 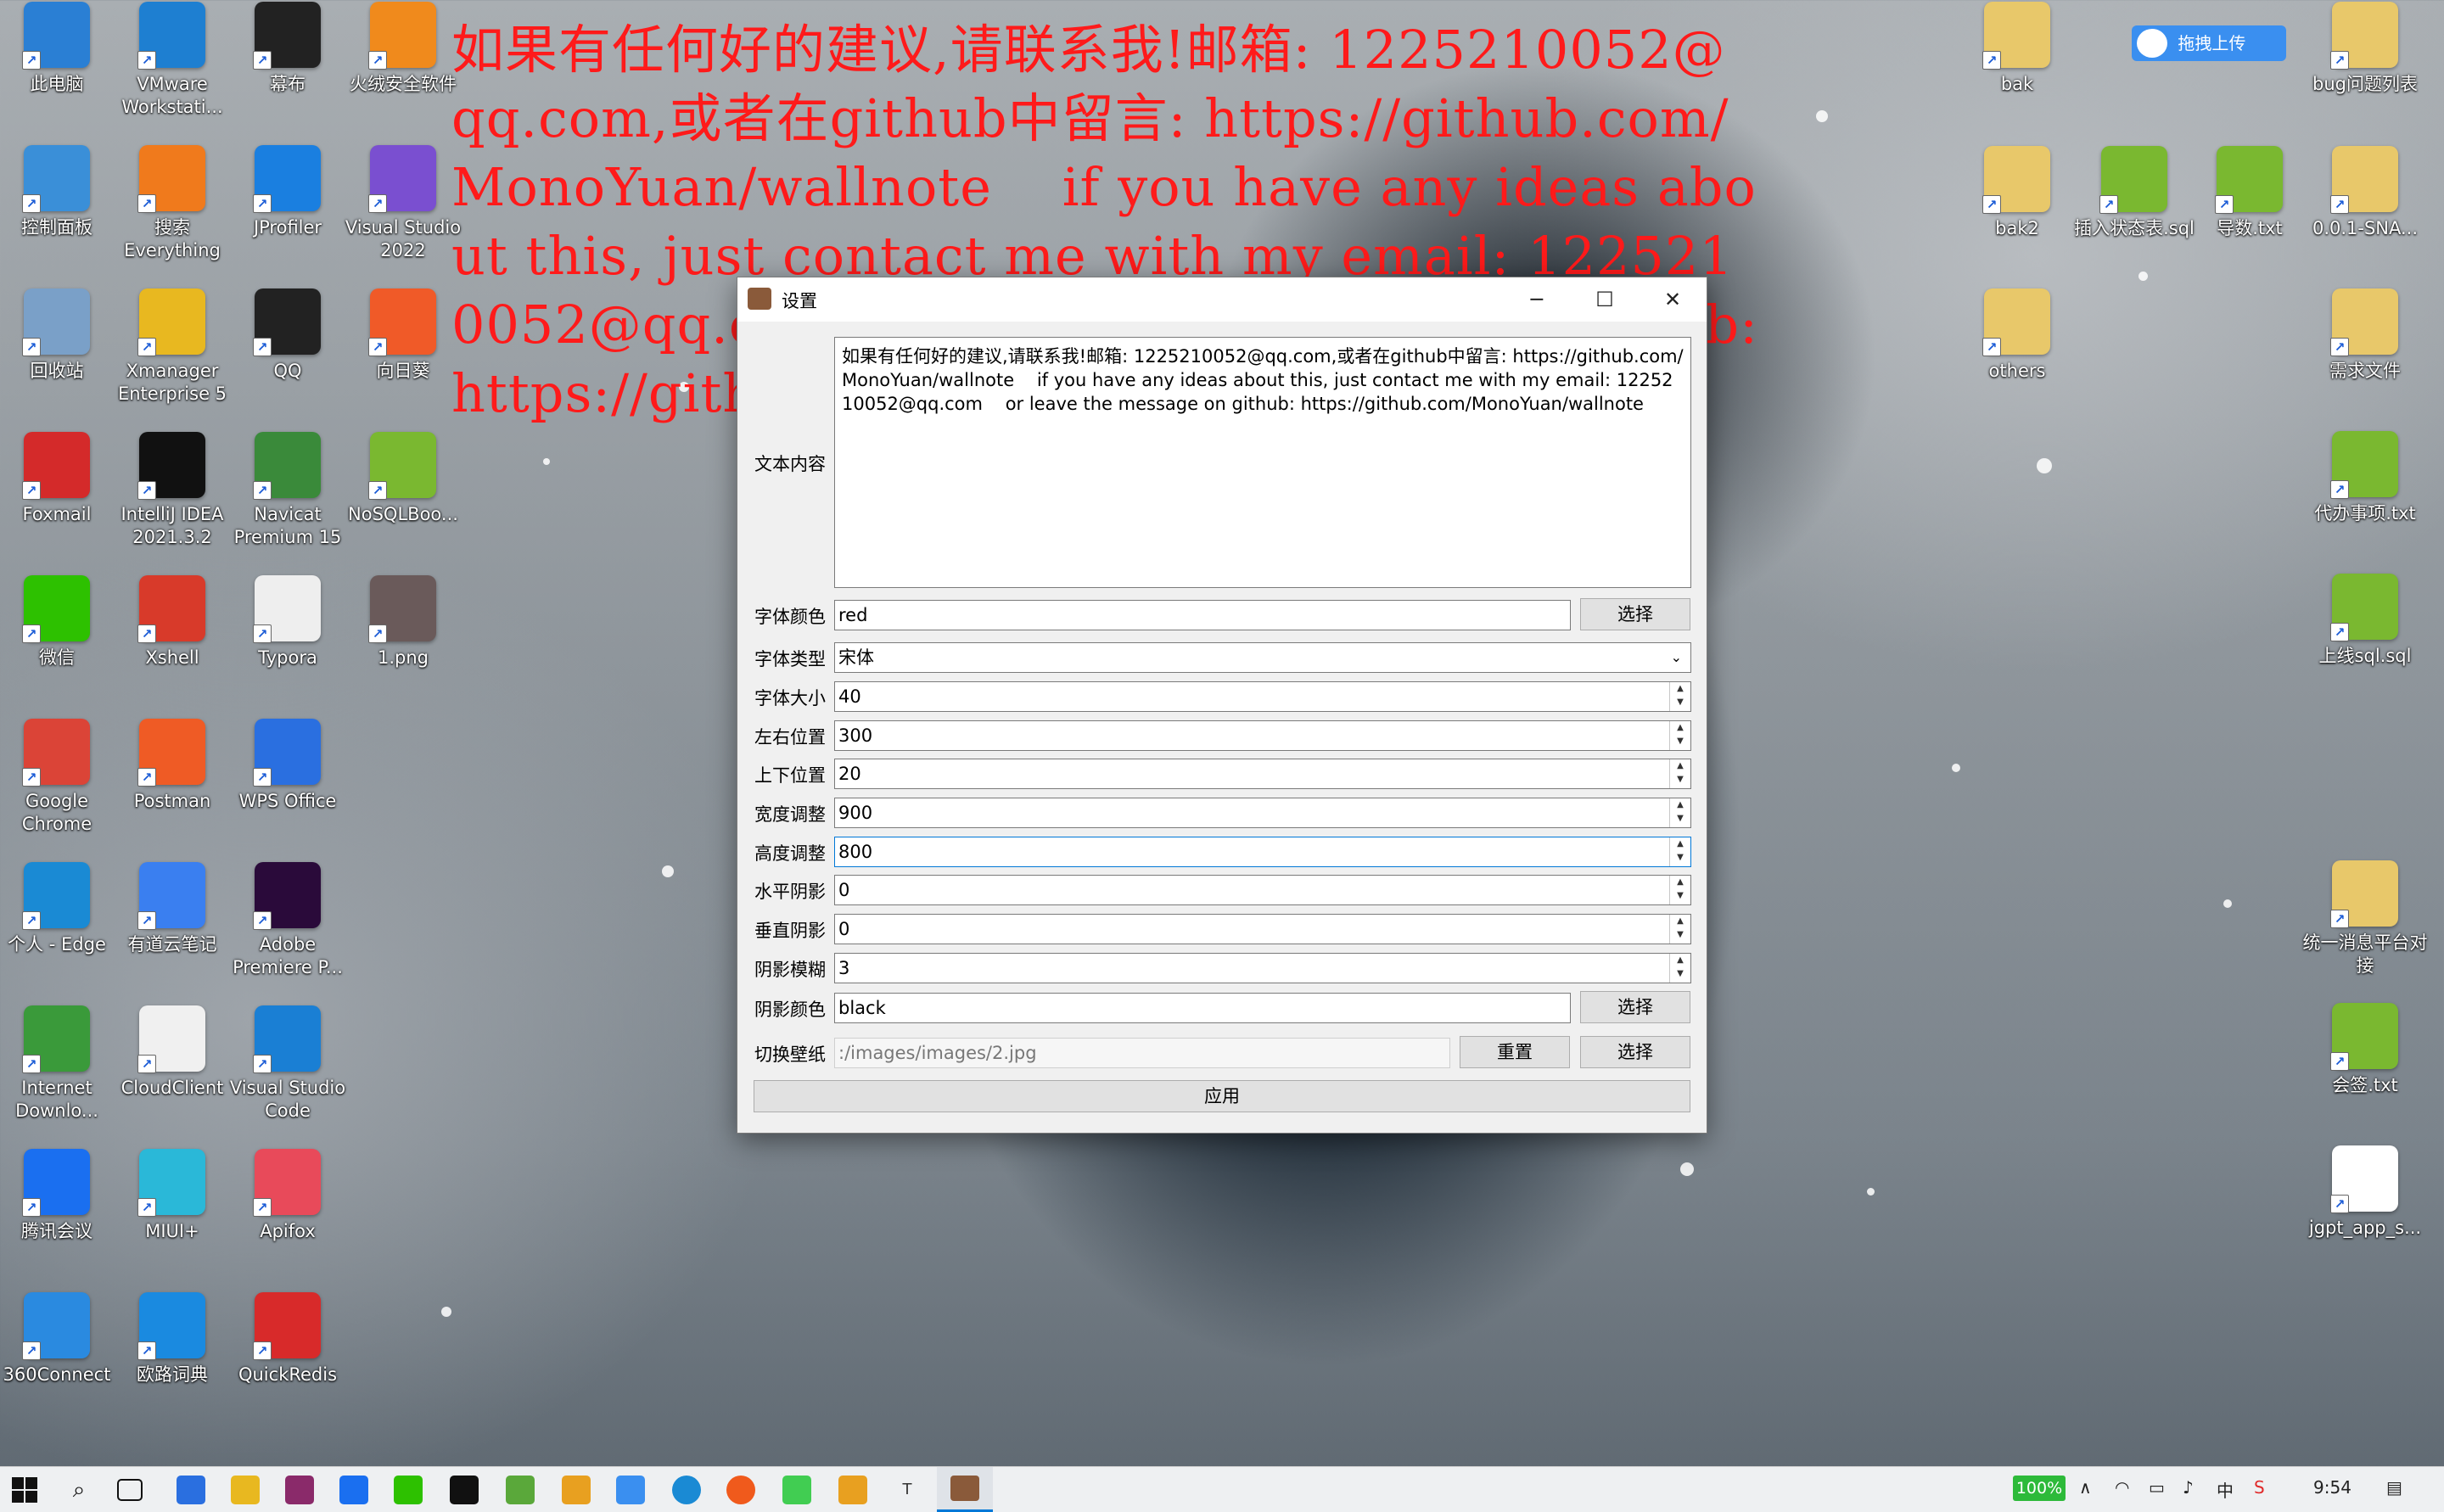 What do you see at coordinates (172, 1339) in the screenshot?
I see `desktop-icon: ↗ 欧路词典` at bounding box center [172, 1339].